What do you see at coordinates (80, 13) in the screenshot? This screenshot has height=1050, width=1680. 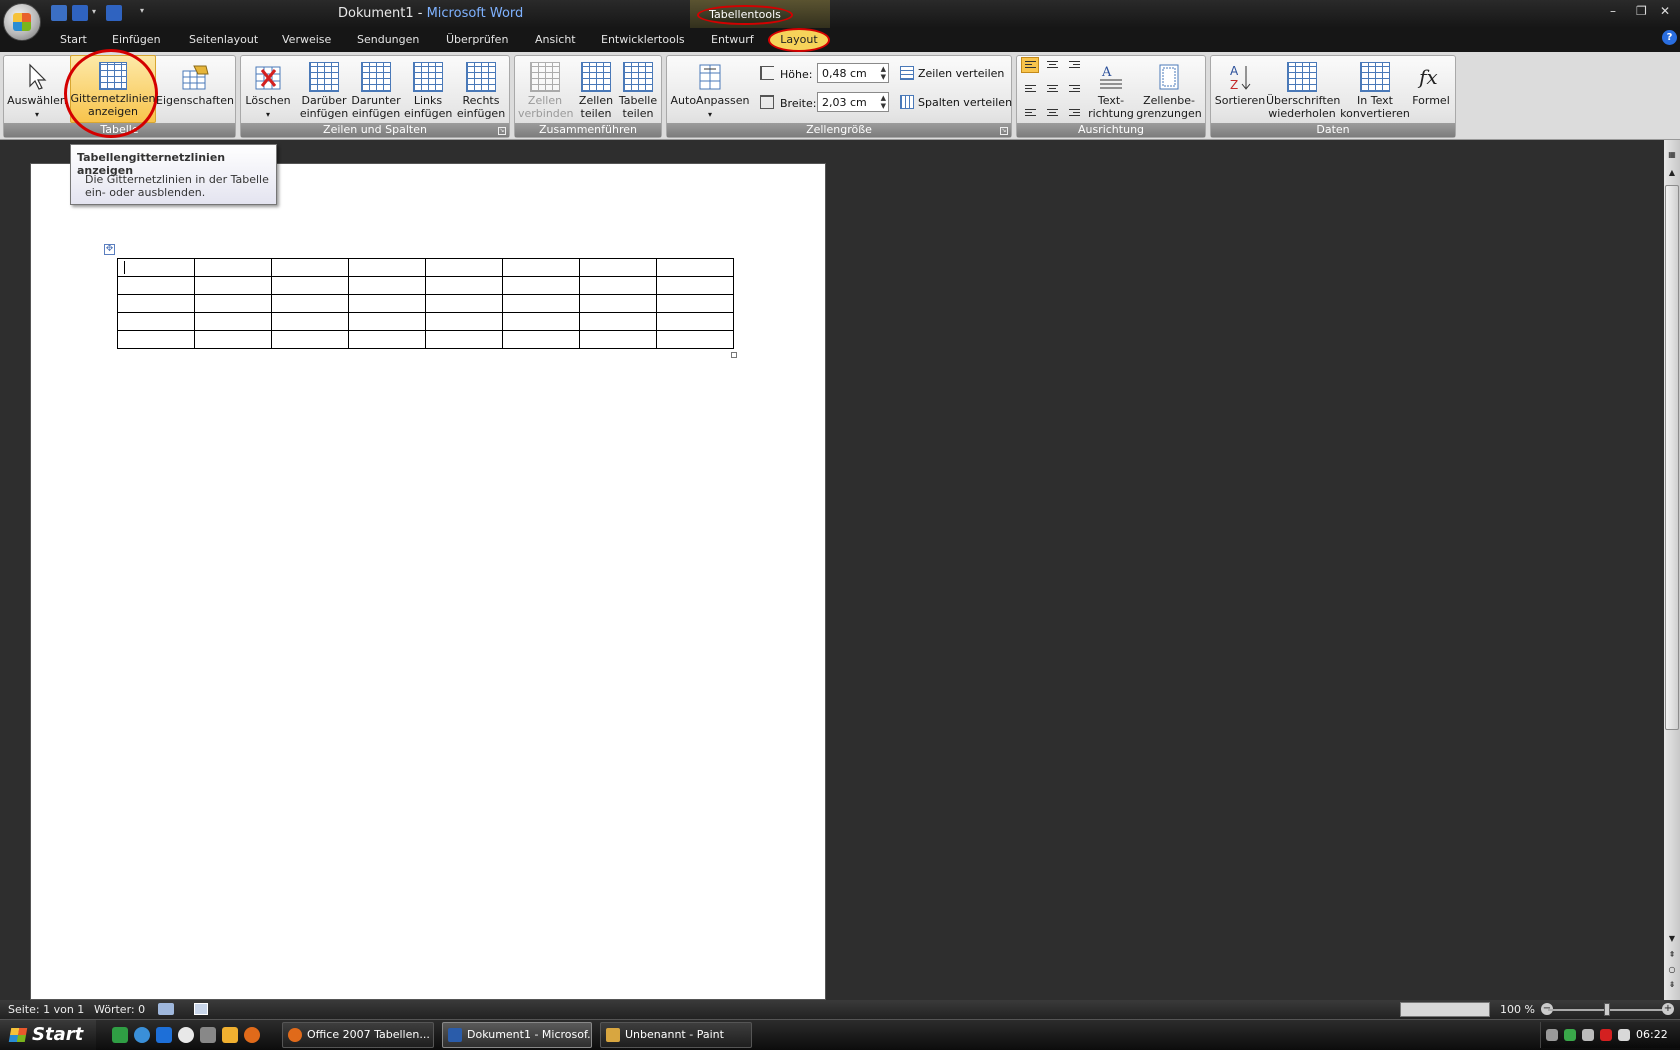 I see `undo-icon` at bounding box center [80, 13].